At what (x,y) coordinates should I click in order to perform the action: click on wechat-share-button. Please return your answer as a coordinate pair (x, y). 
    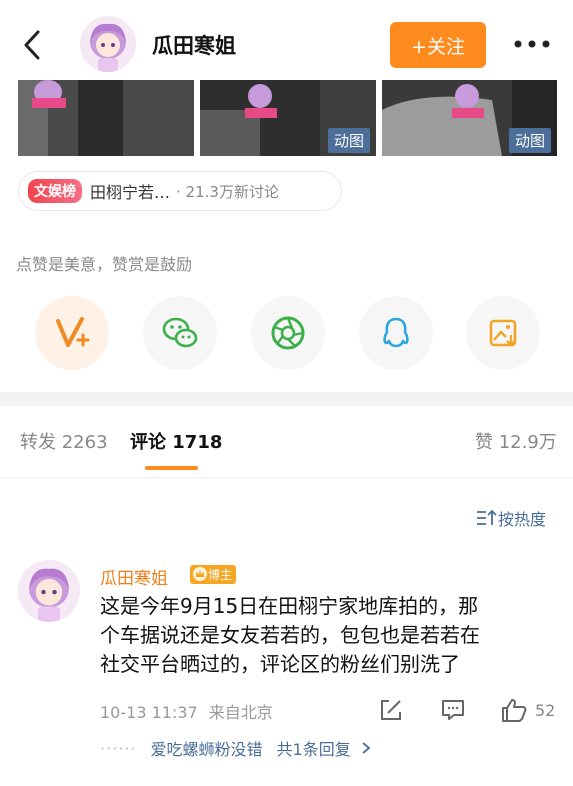
    Looking at the image, I should click on (180, 333).